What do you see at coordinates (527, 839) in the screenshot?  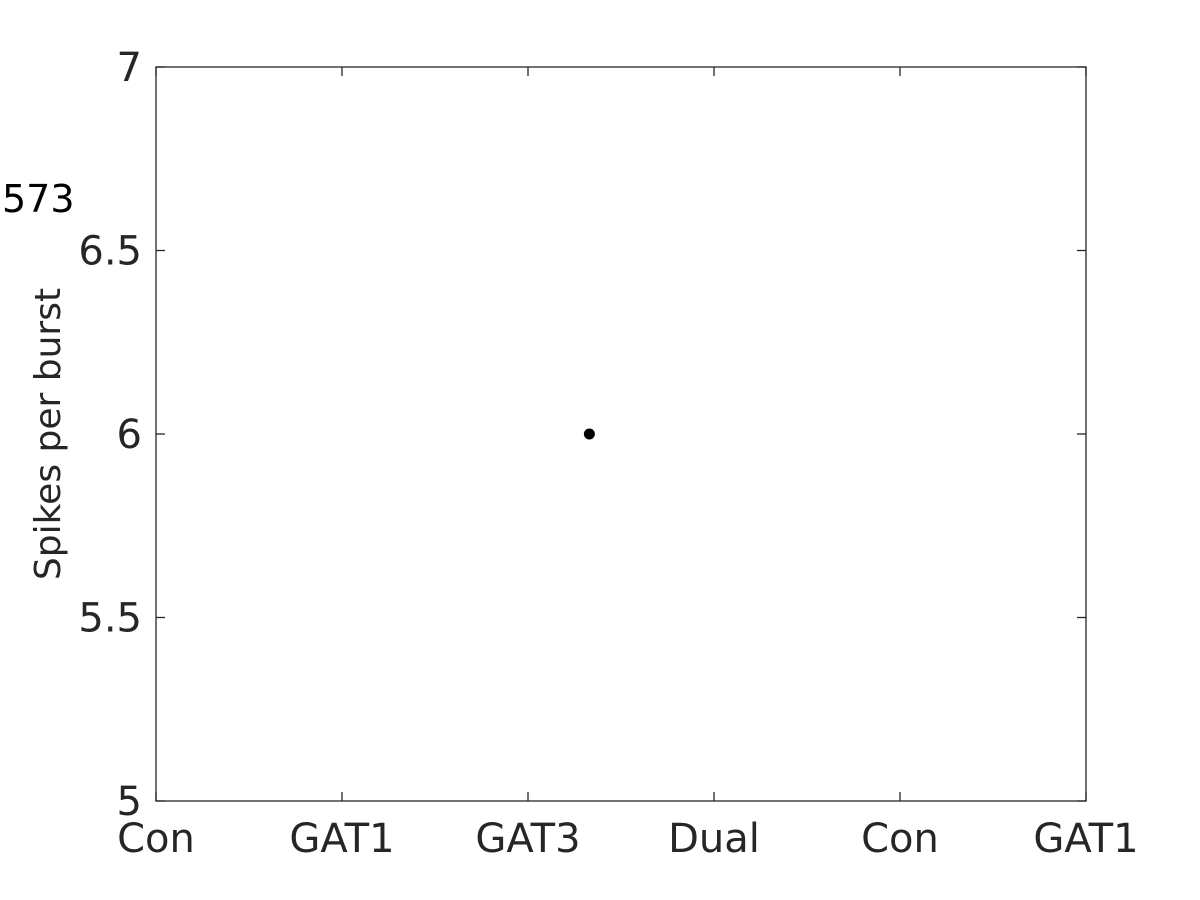 I see `x-tick-label: GAT3` at bounding box center [527, 839].